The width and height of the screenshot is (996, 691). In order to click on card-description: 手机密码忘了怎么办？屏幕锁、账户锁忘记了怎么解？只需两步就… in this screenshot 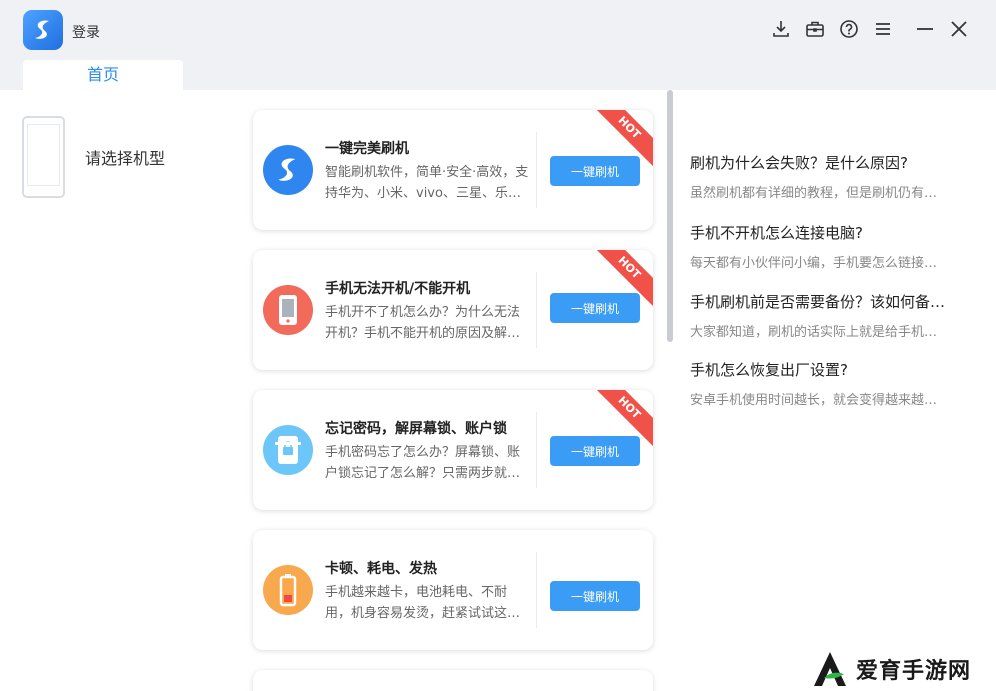, I will do `click(423, 463)`.